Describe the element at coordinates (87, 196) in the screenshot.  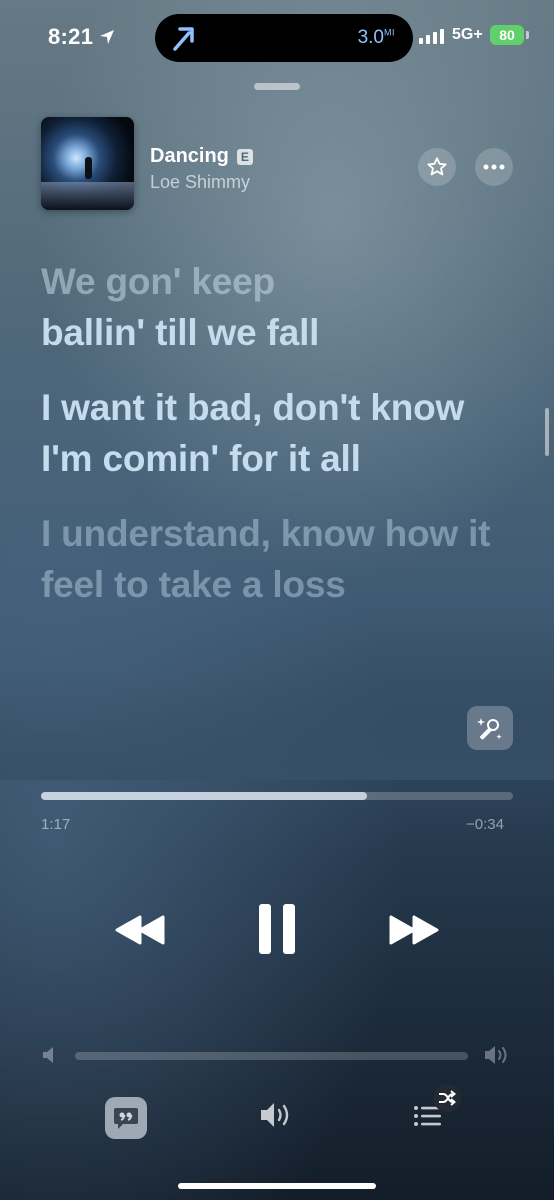
I see `artwork-ground` at that location.